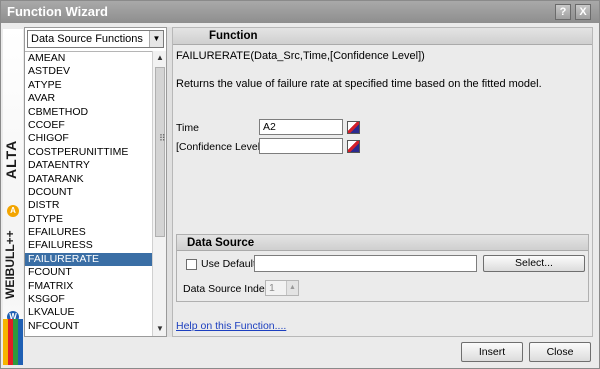  What do you see at coordinates (160, 152) in the screenshot?
I see `scroll-thumb` at bounding box center [160, 152].